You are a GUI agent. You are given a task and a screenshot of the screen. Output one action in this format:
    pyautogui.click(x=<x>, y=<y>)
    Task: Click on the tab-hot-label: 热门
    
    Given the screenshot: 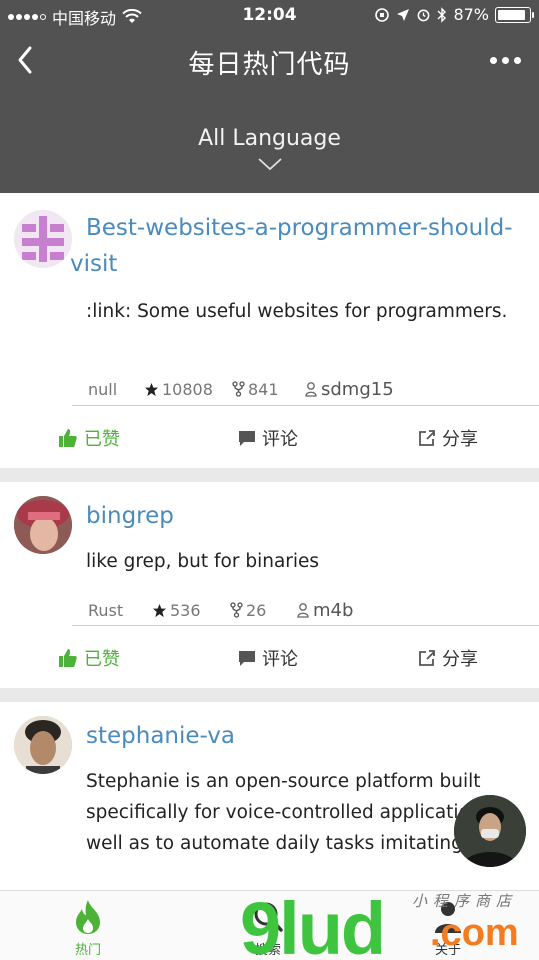 What is the action you would take?
    pyautogui.click(x=87, y=950)
    